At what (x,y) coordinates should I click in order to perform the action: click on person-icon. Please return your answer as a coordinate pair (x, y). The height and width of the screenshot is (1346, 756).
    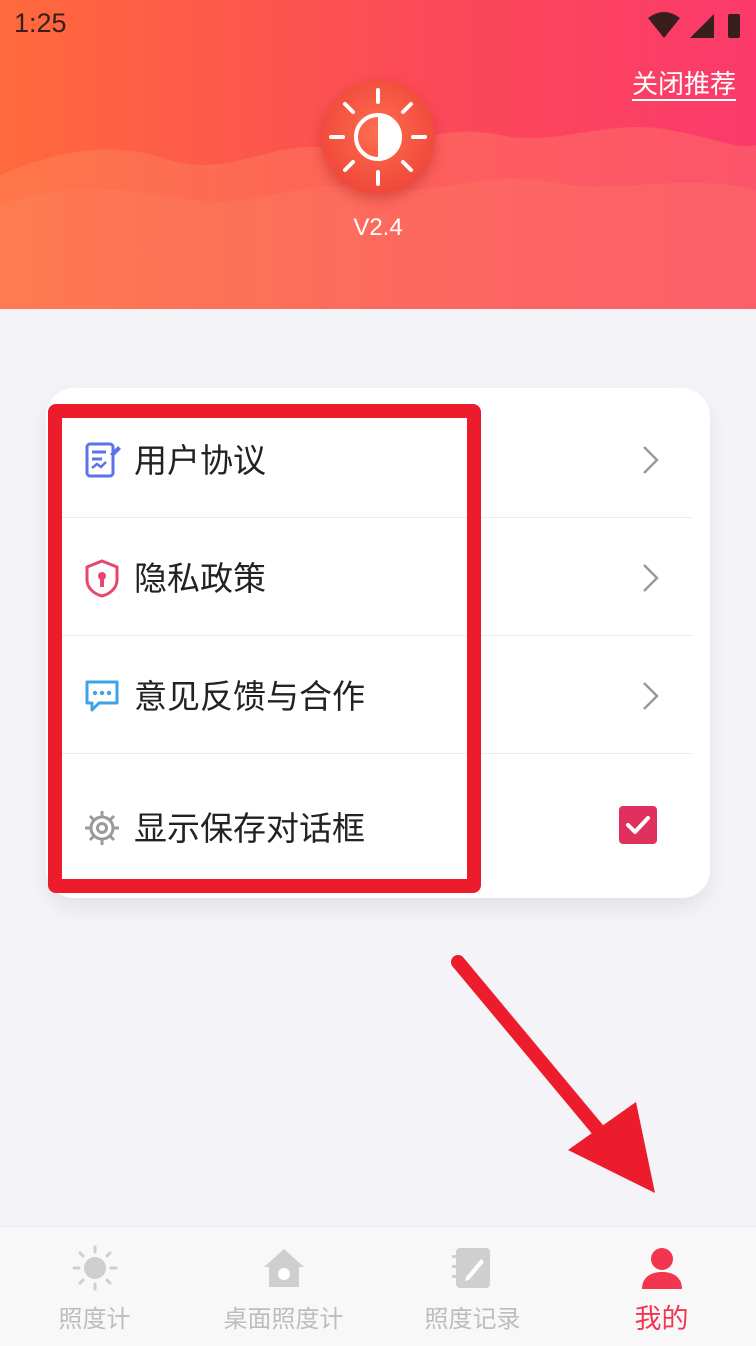
    Looking at the image, I should click on (662, 1268).